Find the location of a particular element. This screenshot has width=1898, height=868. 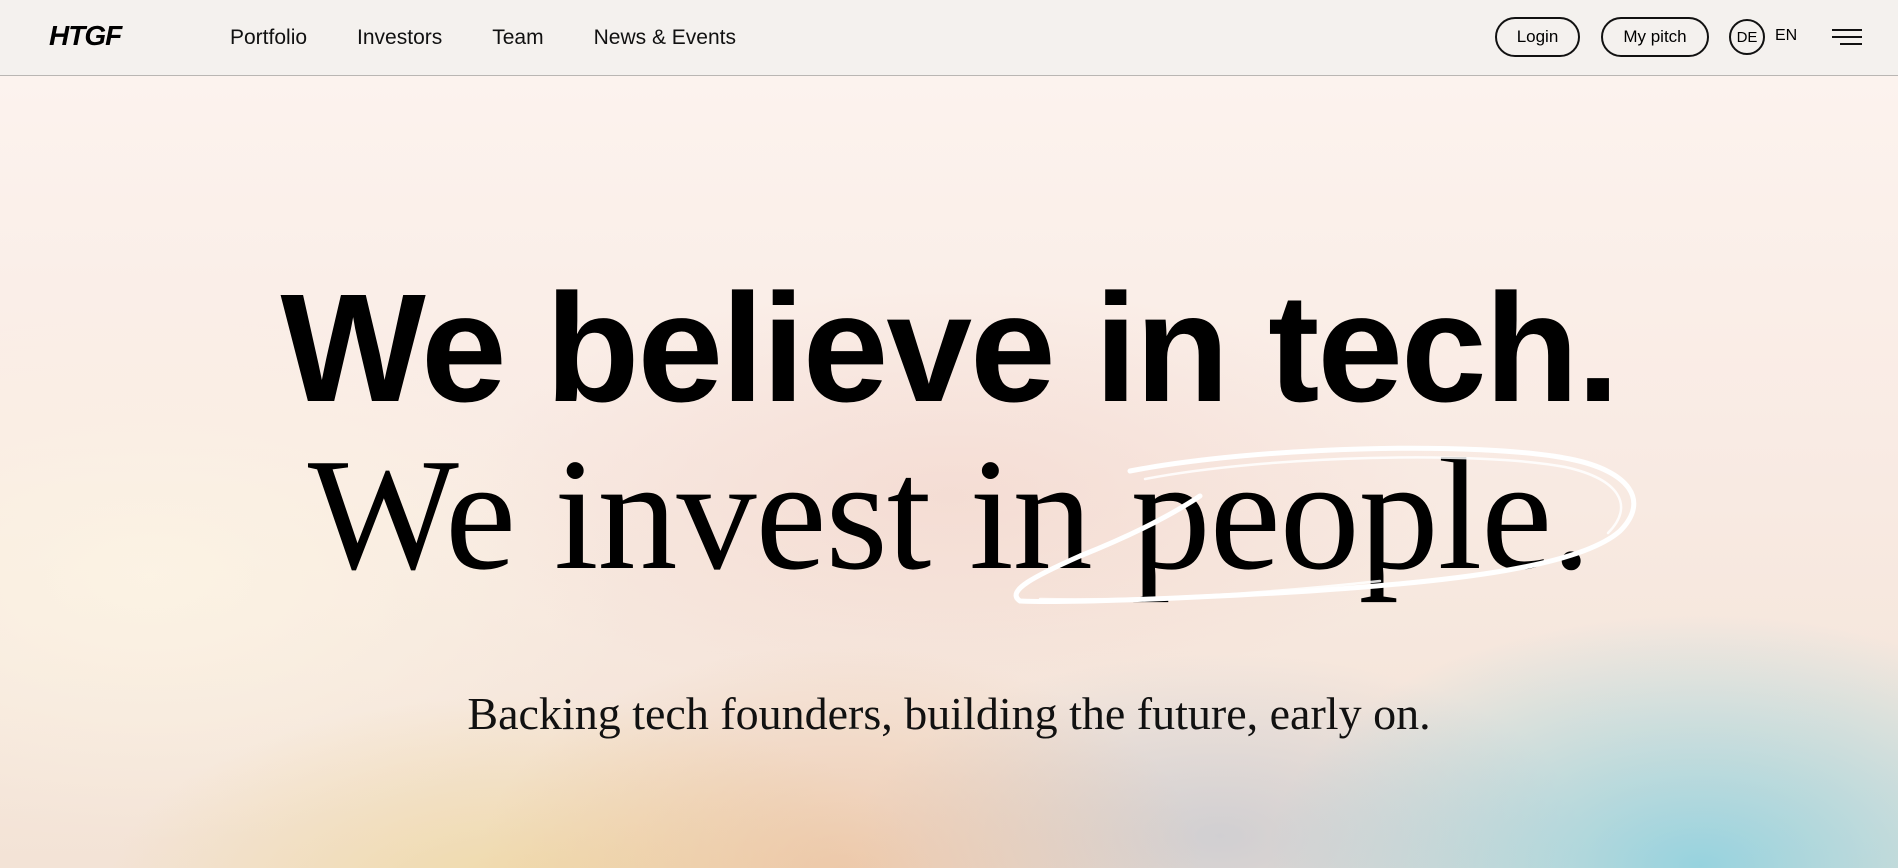

hamburger-menu-icon is located at coordinates (1847, 37).